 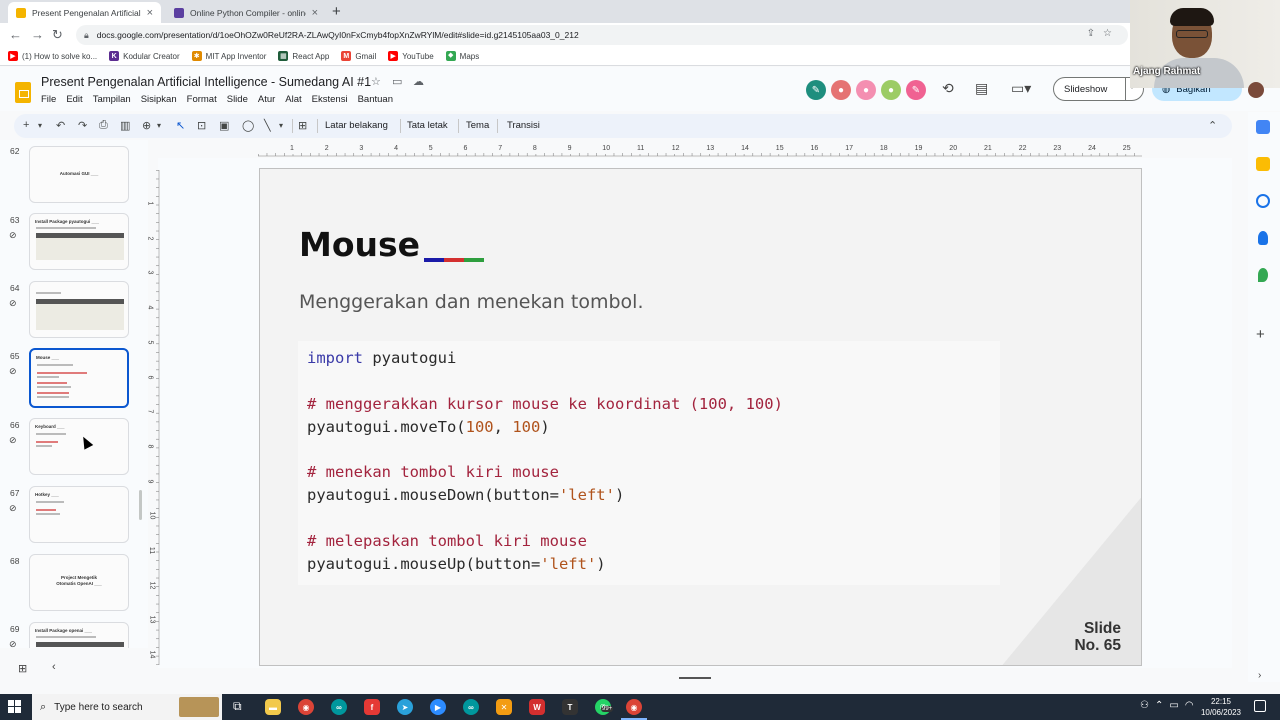 What do you see at coordinates (103, 125) in the screenshot?
I see `print-icon: ⎙` at bounding box center [103, 125].